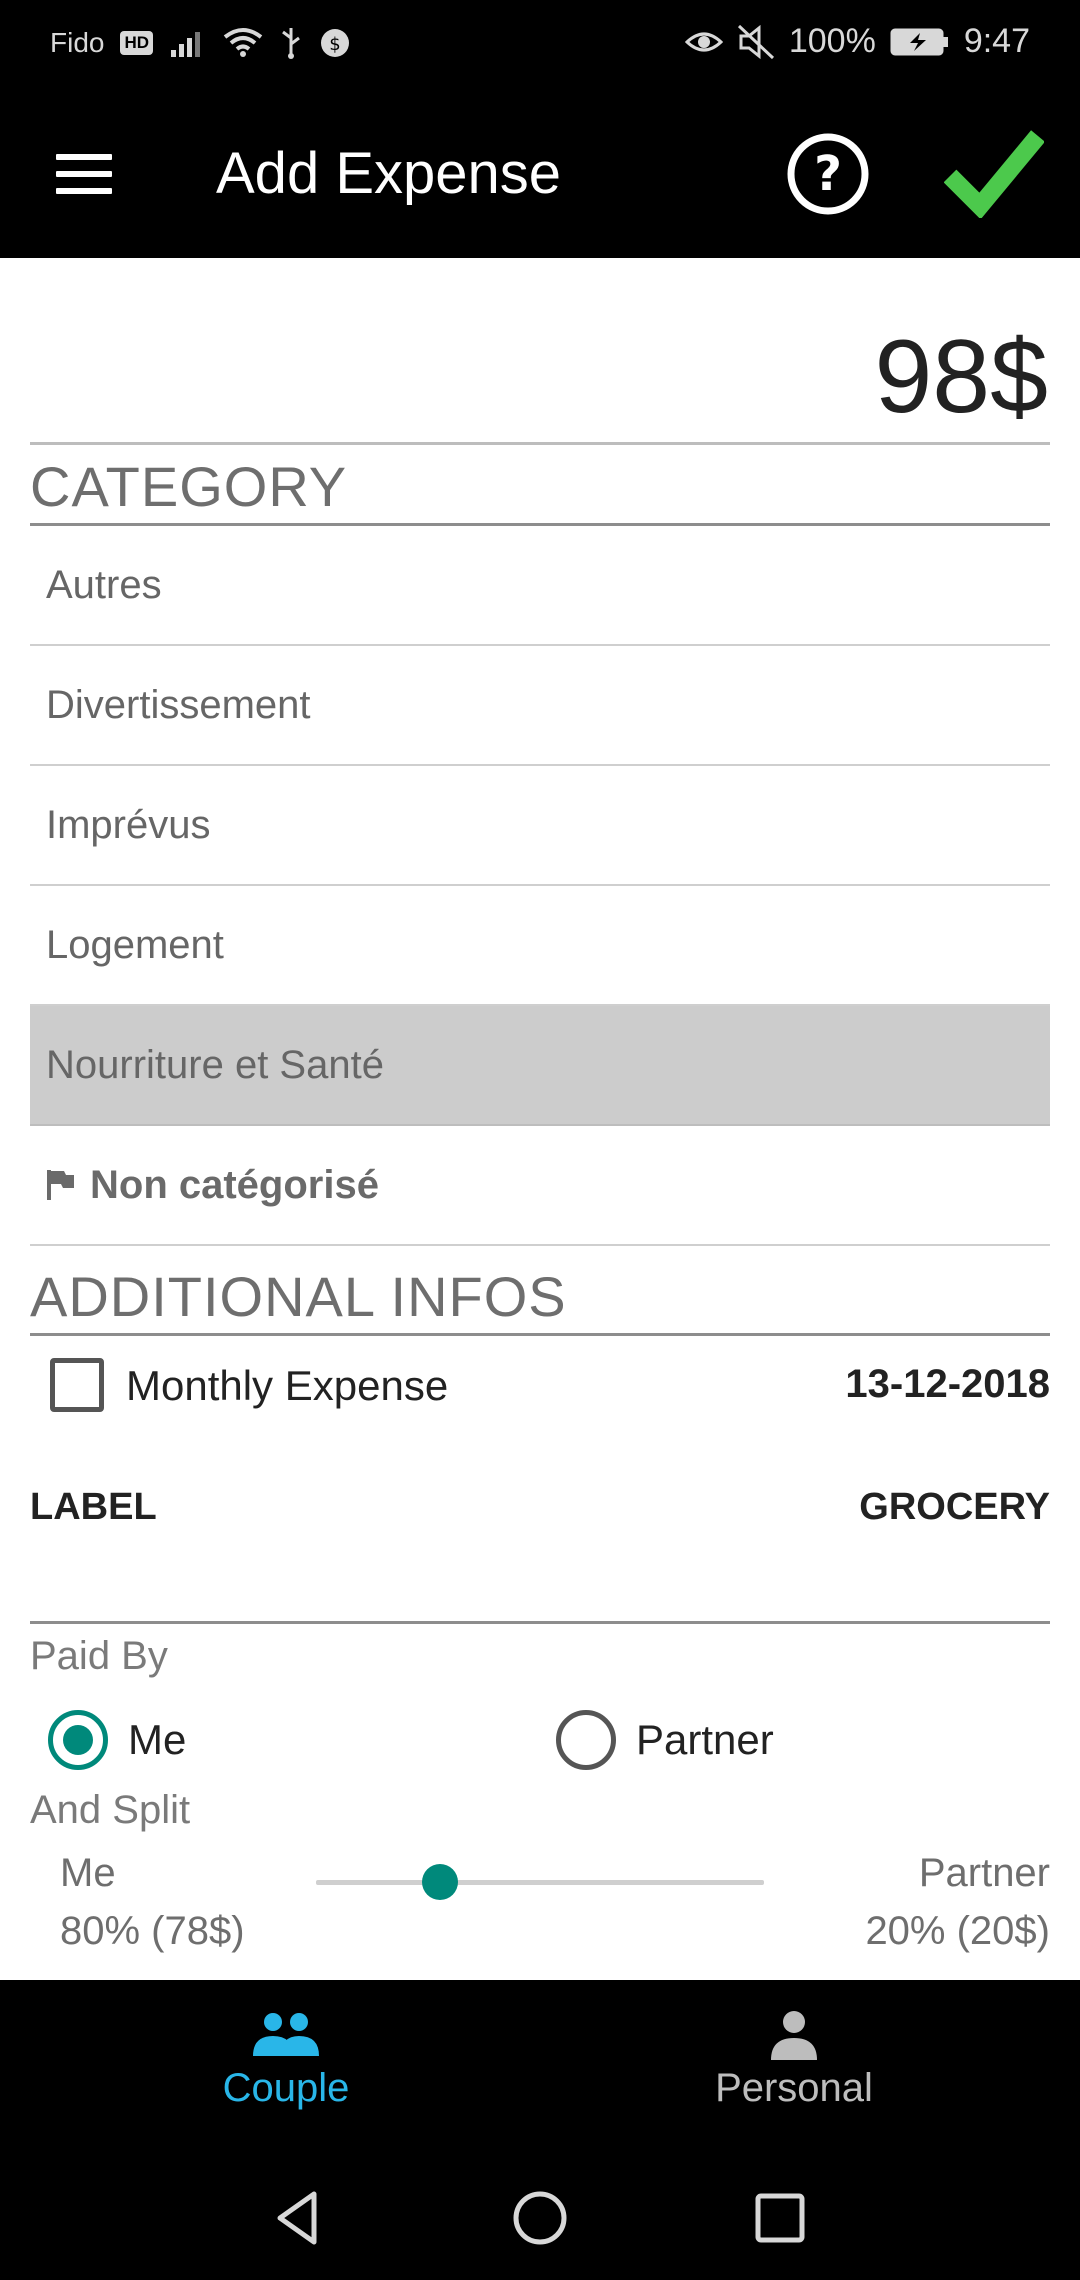 The height and width of the screenshot is (2280, 1080). I want to click on monthly-expense-row: Monthly Expense 13-12-2018, so click(540, 1388).